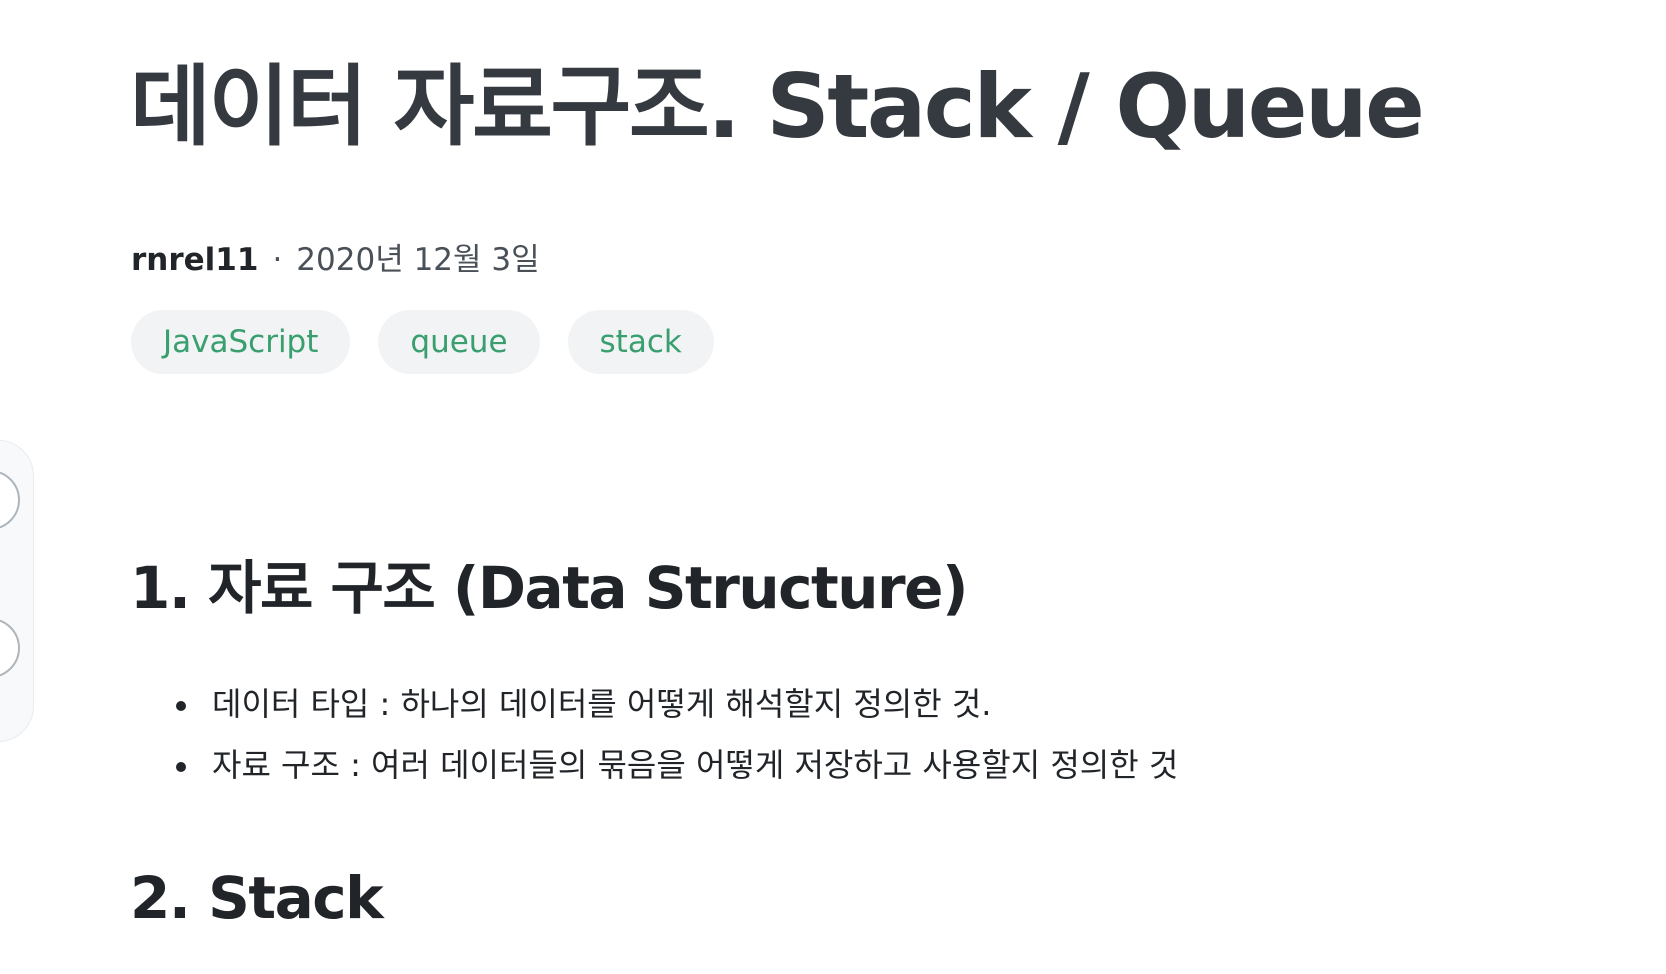 The height and width of the screenshot is (974, 1666). Describe the element at coordinates (459, 342) in the screenshot. I see `tag-queue: queue` at that location.